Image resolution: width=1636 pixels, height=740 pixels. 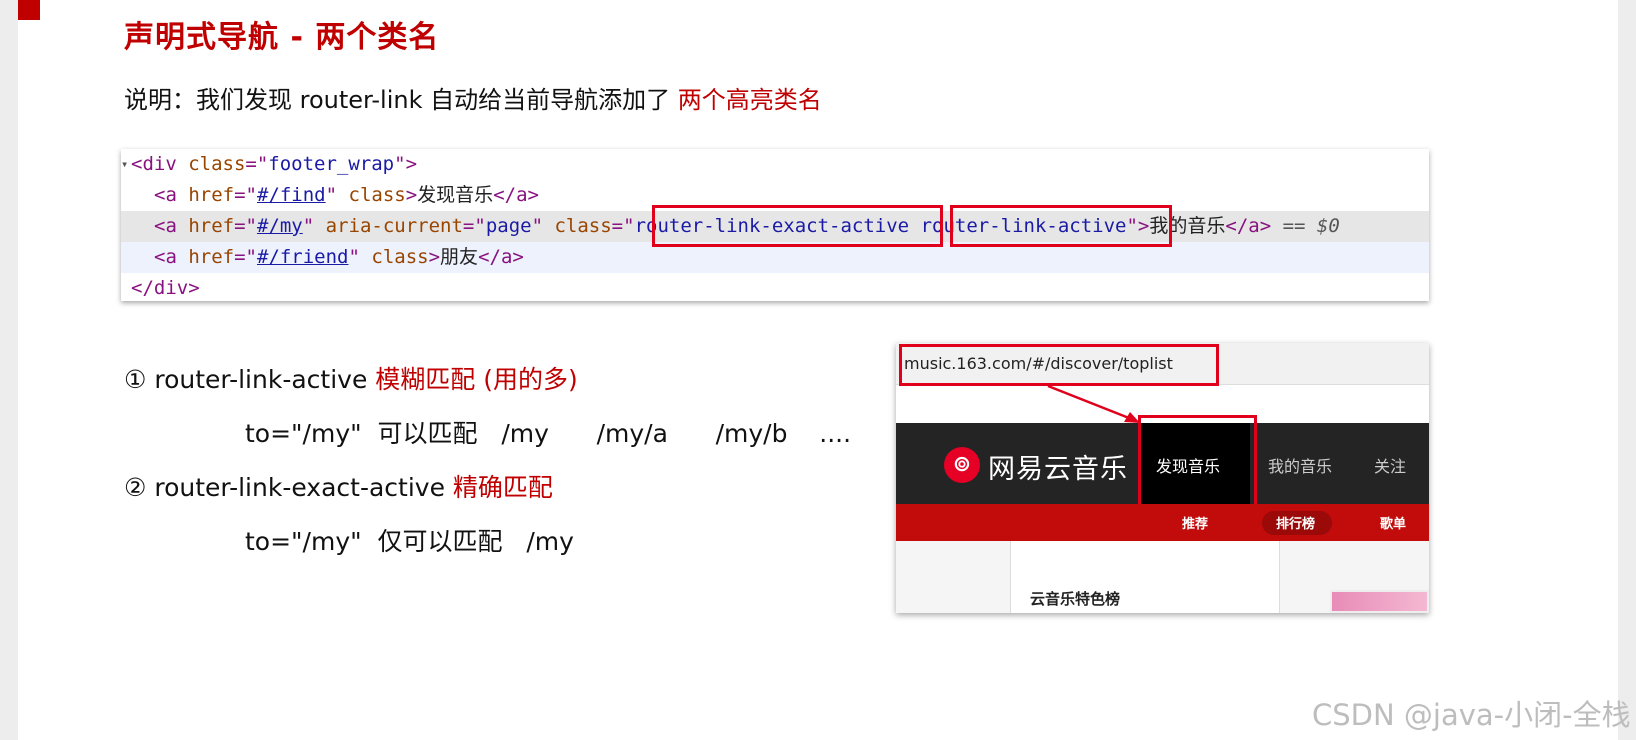 I want to click on slide-description: 说明：我们发现 router-link 自动给当前导航添加了 两个高亮类名, so click(x=473, y=97).